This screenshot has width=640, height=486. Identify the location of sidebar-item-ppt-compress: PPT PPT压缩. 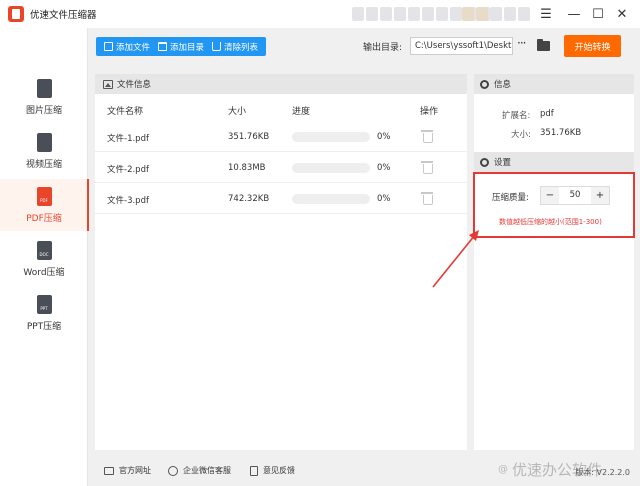
(44, 313).